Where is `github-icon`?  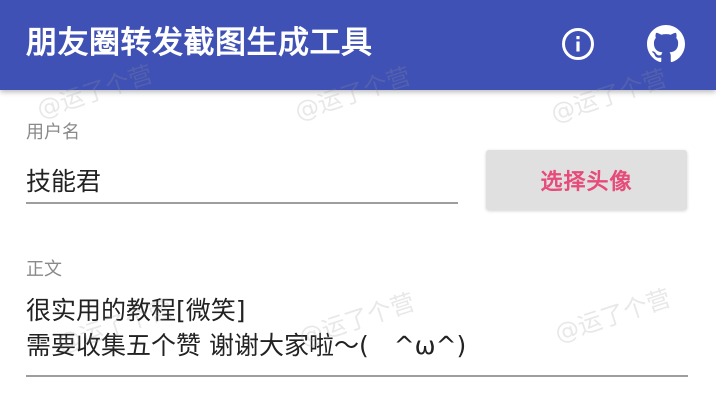 github-icon is located at coordinates (666, 44).